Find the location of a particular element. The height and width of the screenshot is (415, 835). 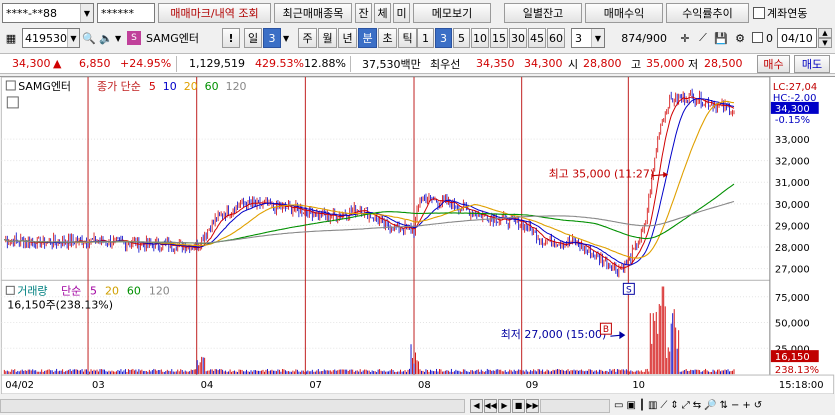

account-select: ****-**88 ▼ is located at coordinates (48, 13).